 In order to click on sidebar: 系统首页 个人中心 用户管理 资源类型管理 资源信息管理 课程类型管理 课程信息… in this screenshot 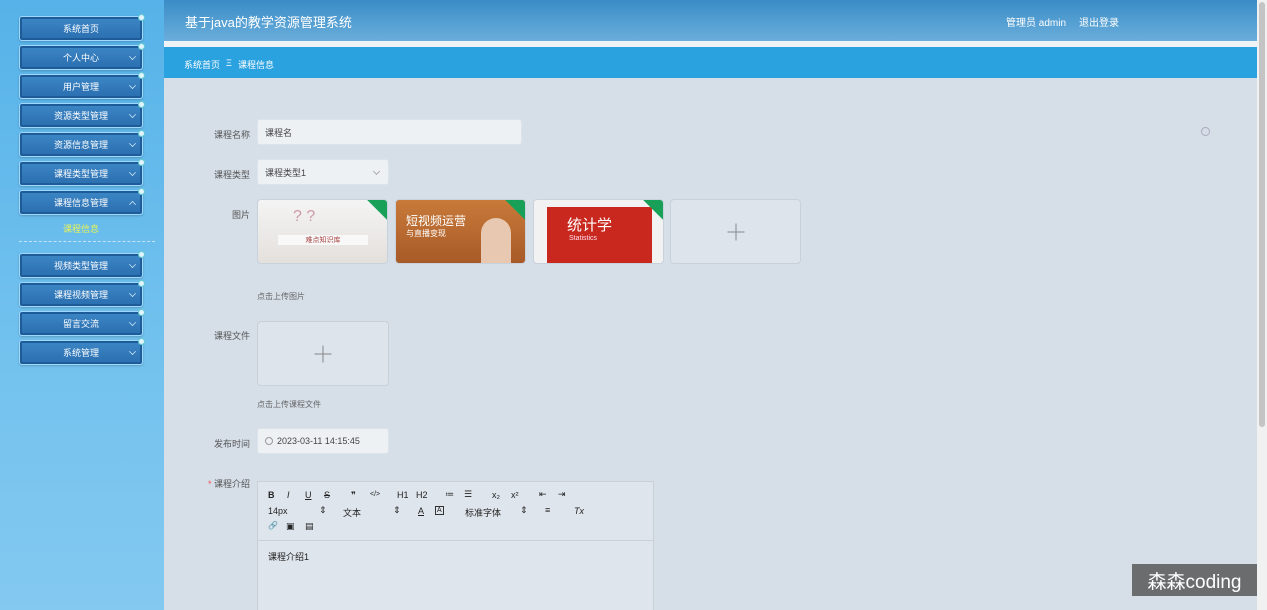, I will do `click(82, 305)`.